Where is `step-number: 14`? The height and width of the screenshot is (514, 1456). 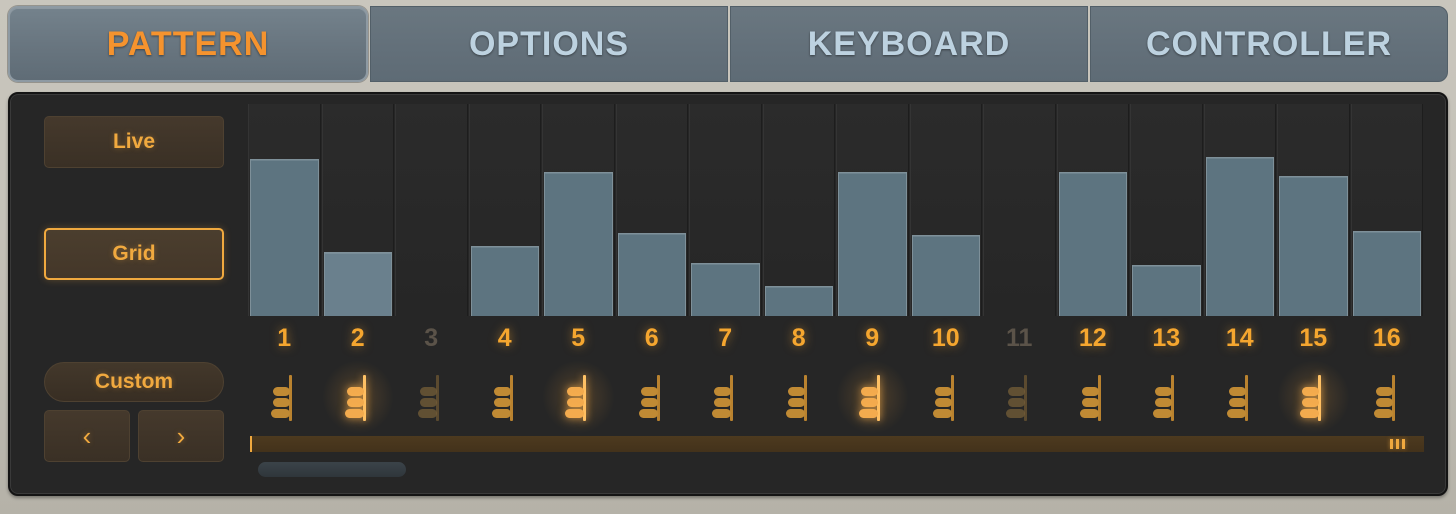
step-number: 14 is located at coordinates (1240, 338).